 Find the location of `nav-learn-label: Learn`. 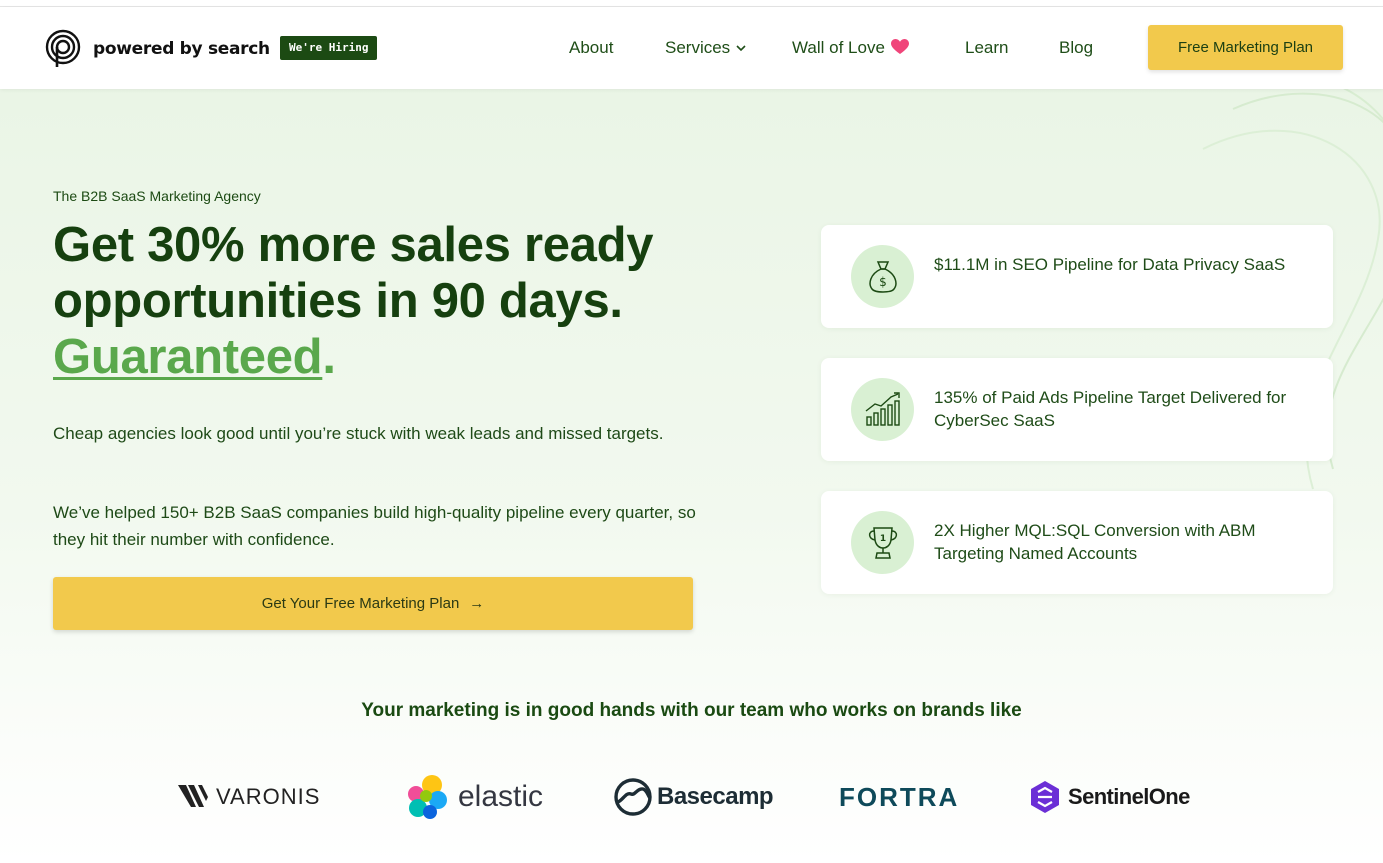

nav-learn-label: Learn is located at coordinates (987, 47).